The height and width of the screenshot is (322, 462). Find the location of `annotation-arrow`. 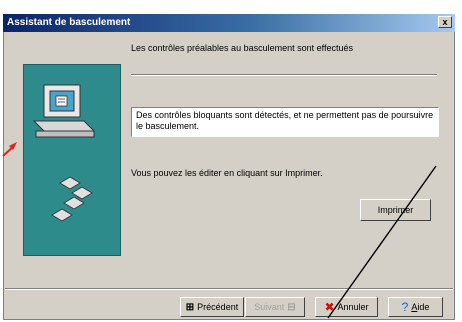

annotation-arrow is located at coordinates (9, 149).